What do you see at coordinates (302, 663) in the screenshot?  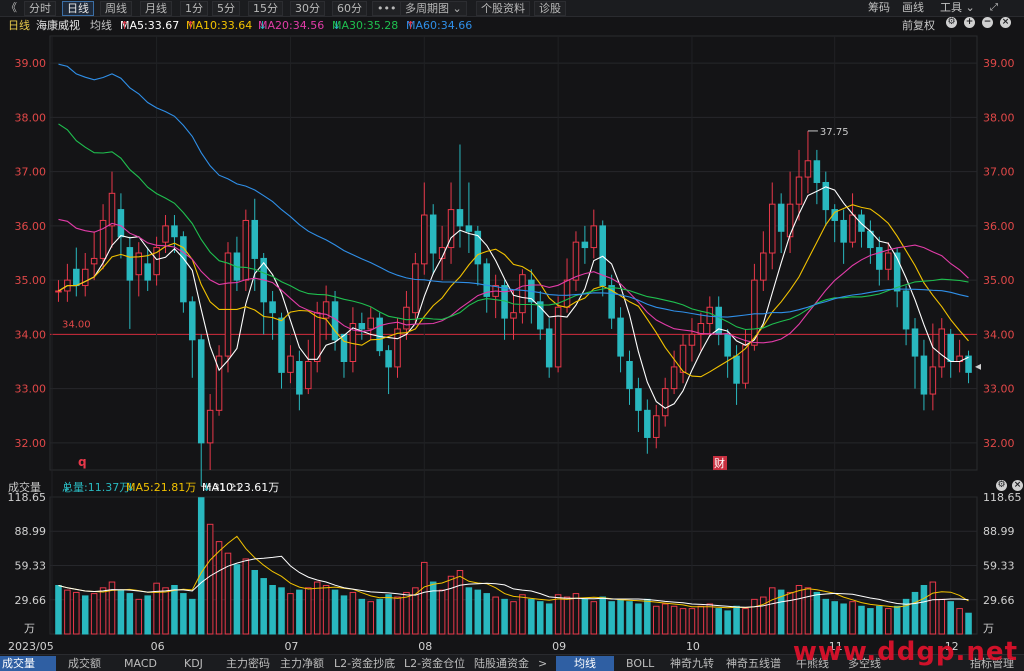 I see `tab-main-net: 主力净额` at bounding box center [302, 663].